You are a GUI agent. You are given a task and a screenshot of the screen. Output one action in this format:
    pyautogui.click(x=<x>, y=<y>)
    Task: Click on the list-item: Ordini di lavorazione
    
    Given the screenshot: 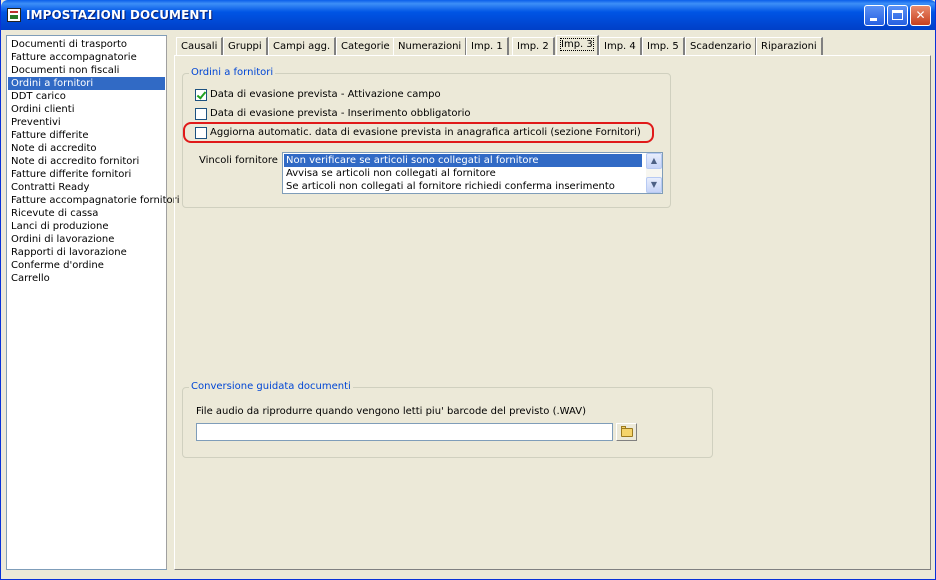 What is the action you would take?
    pyautogui.click(x=62, y=239)
    